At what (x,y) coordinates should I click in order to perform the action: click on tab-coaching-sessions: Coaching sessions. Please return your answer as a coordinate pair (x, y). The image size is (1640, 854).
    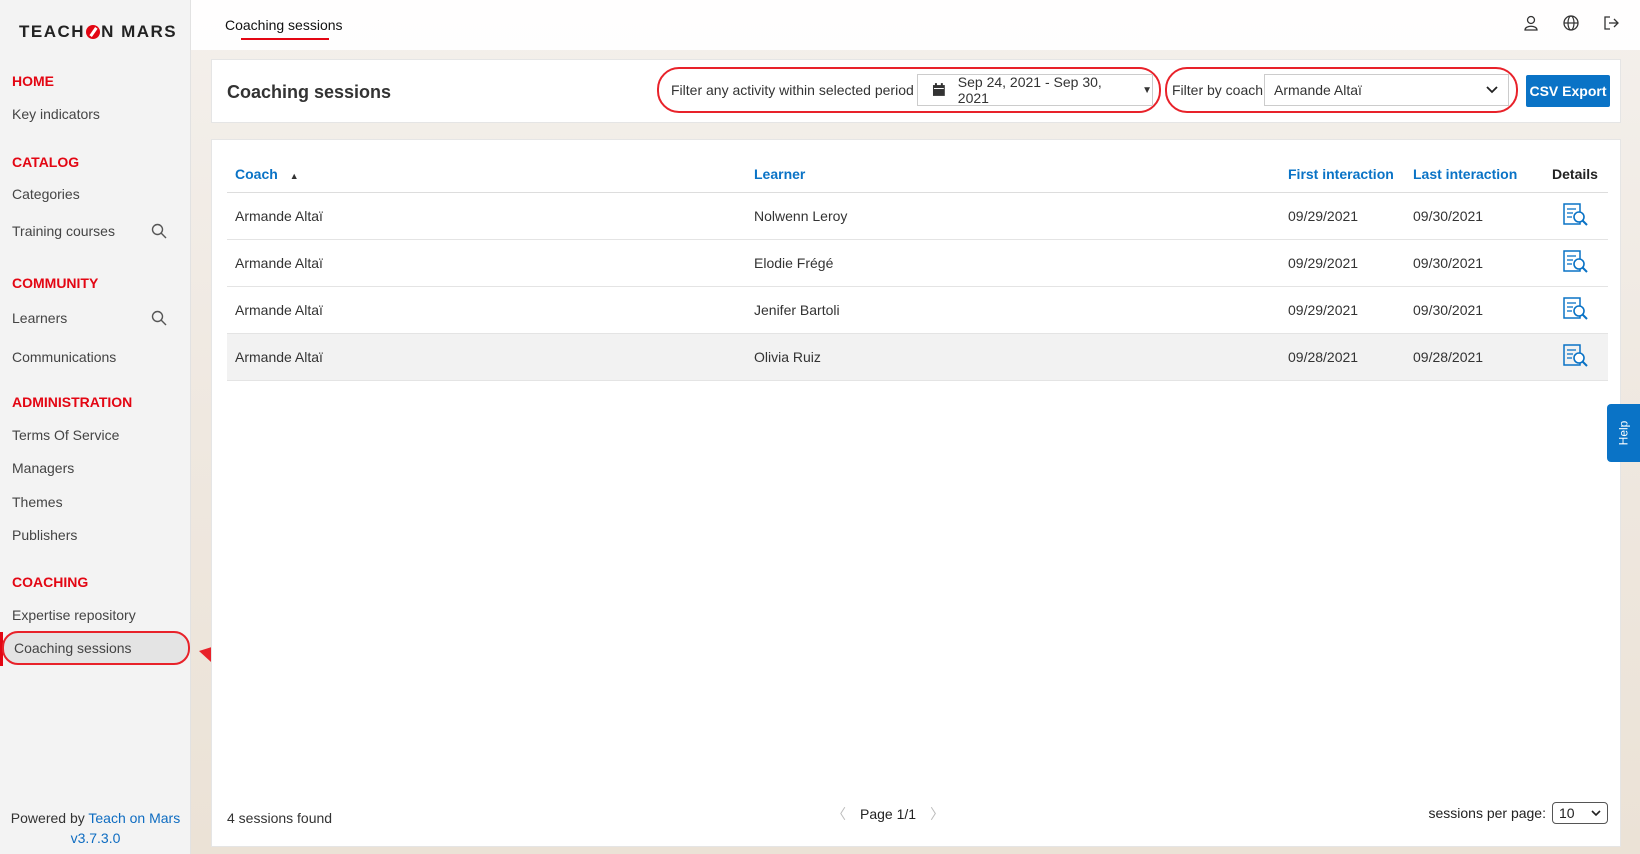
    Looking at the image, I should click on (284, 25).